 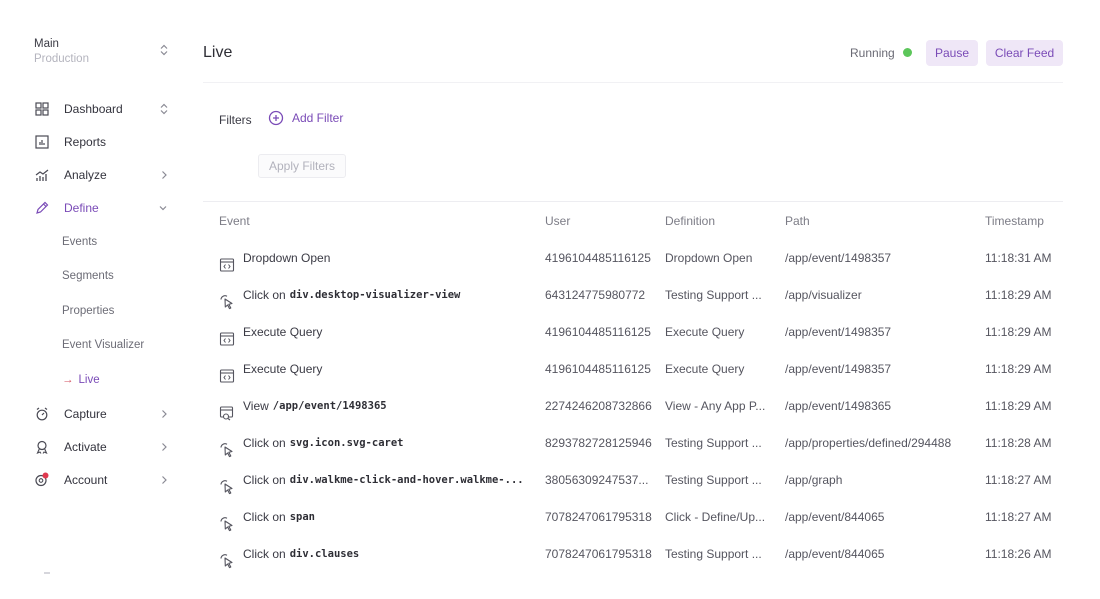 I want to click on environment-switcher: Main Production, so click(x=104, y=51).